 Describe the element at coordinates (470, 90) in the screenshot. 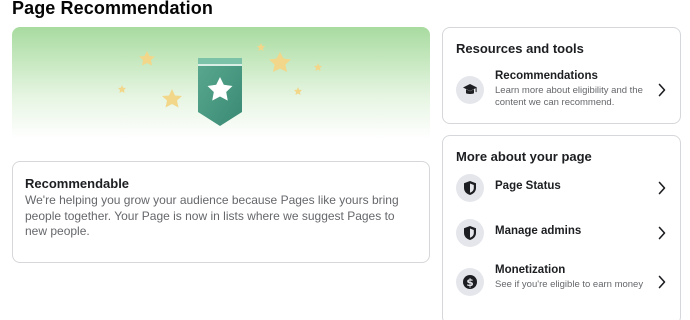

I see `graduation-cap-icon` at that location.